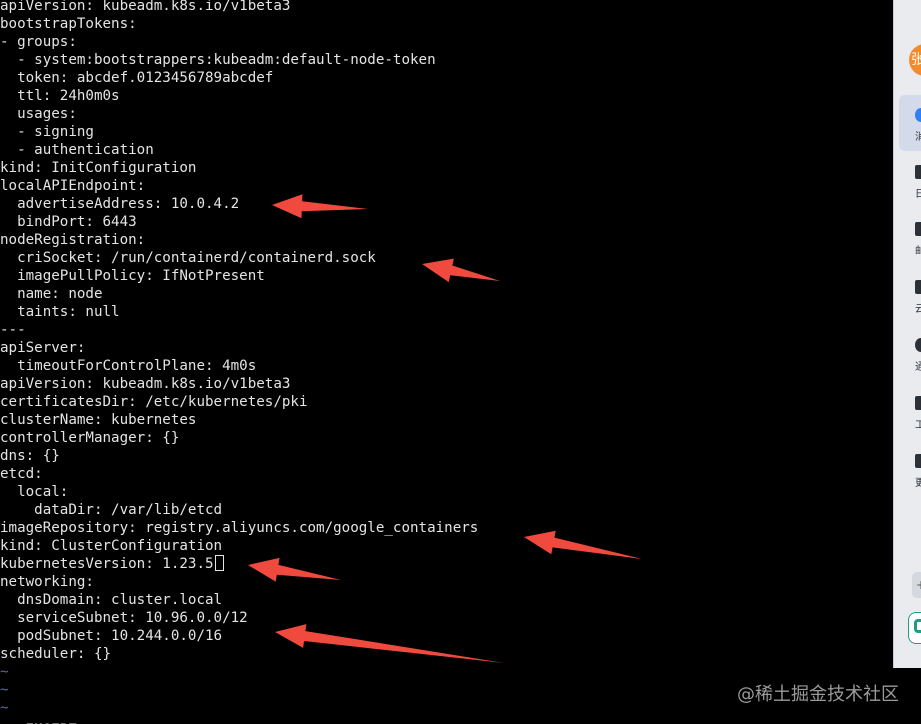  Describe the element at coordinates (918, 365) in the screenshot. I see `sidebar-item-label: 通` at that location.